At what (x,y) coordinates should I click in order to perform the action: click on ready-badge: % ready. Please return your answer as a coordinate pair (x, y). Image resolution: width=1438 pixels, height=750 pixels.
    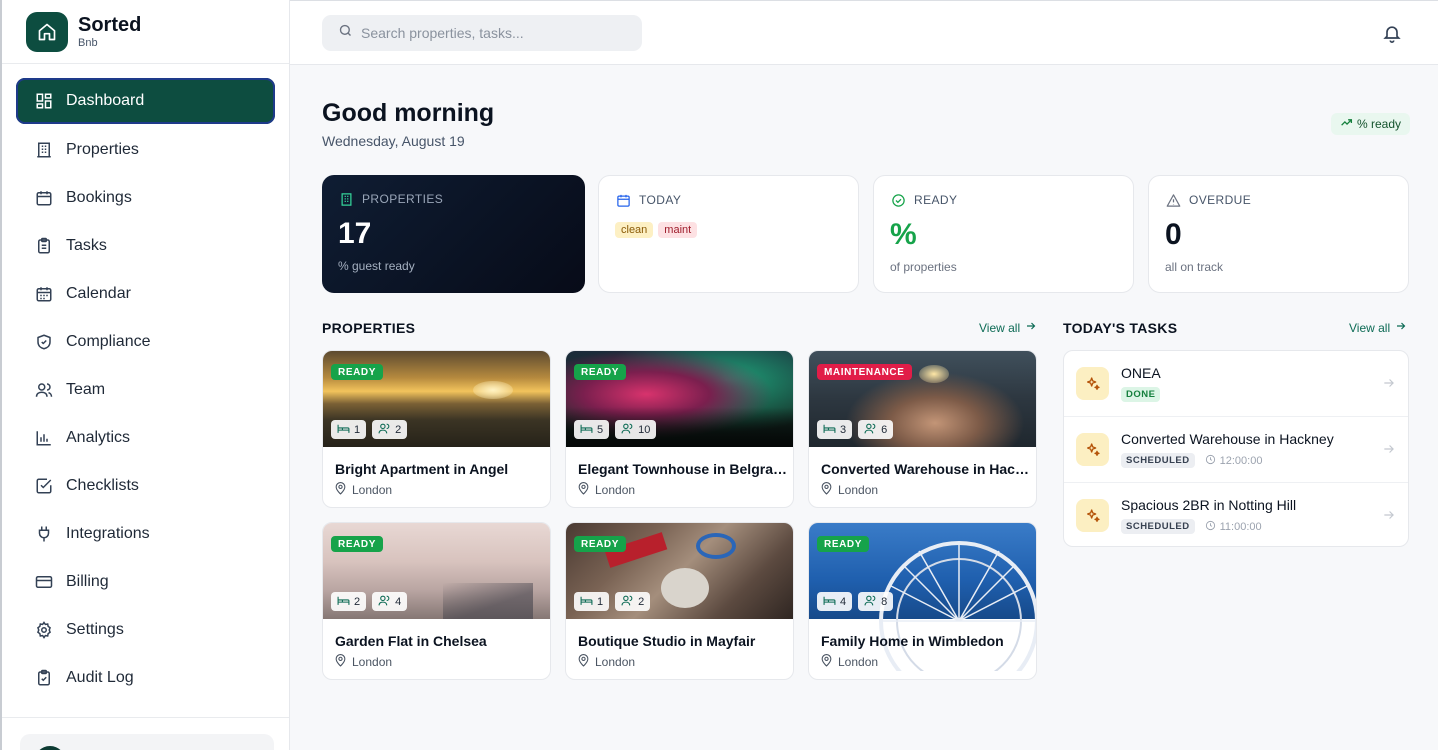
    Looking at the image, I should click on (1370, 124).